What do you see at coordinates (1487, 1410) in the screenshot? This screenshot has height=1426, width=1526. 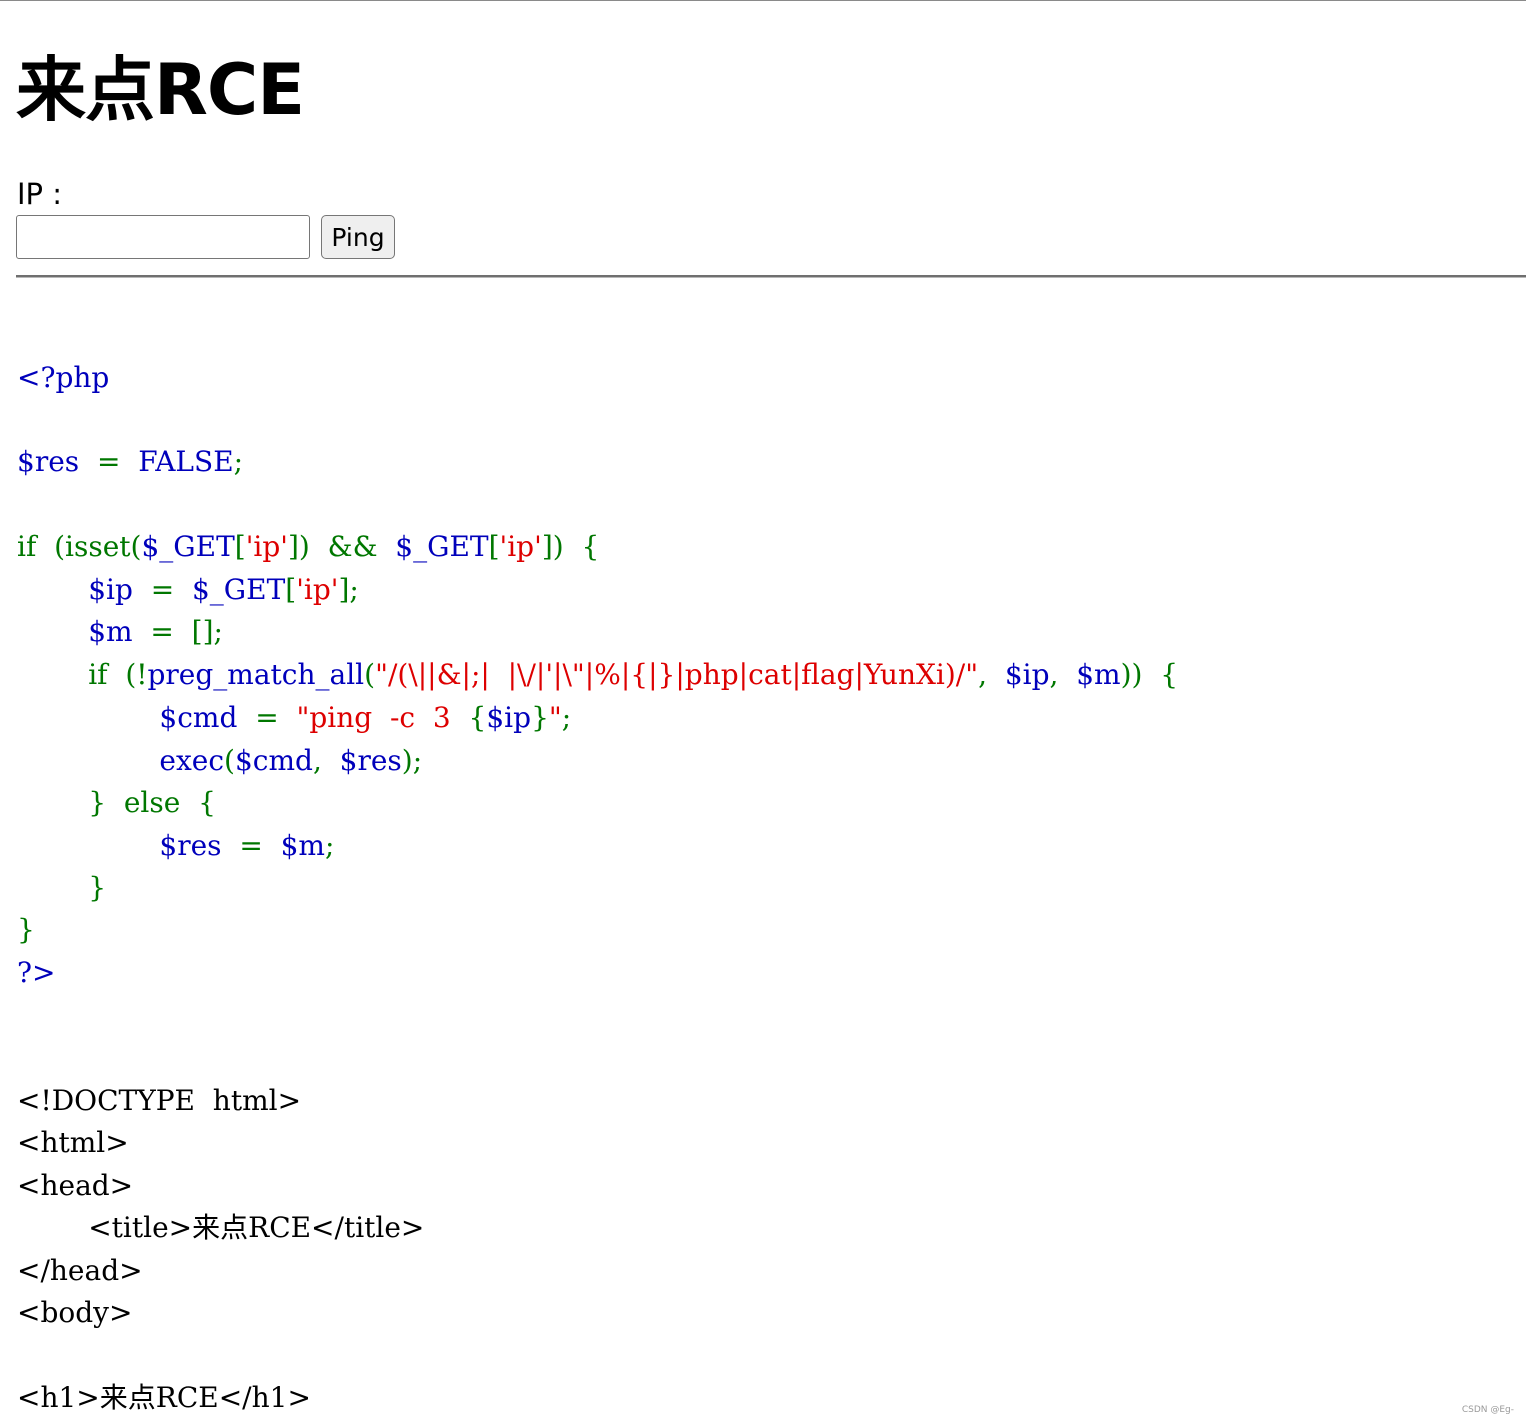 I see `watermark: CSDN @Eg-` at bounding box center [1487, 1410].